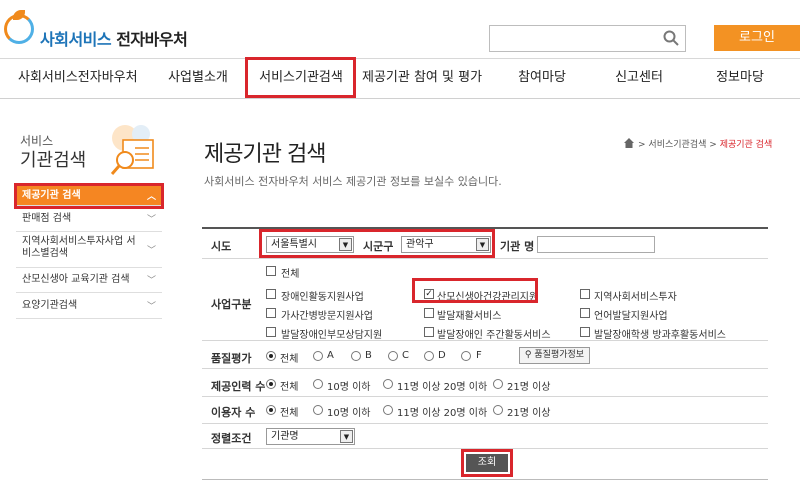 Image resolution: width=800 pixels, height=495 pixels. What do you see at coordinates (596, 244) in the screenshot?
I see `org-name-input` at bounding box center [596, 244].